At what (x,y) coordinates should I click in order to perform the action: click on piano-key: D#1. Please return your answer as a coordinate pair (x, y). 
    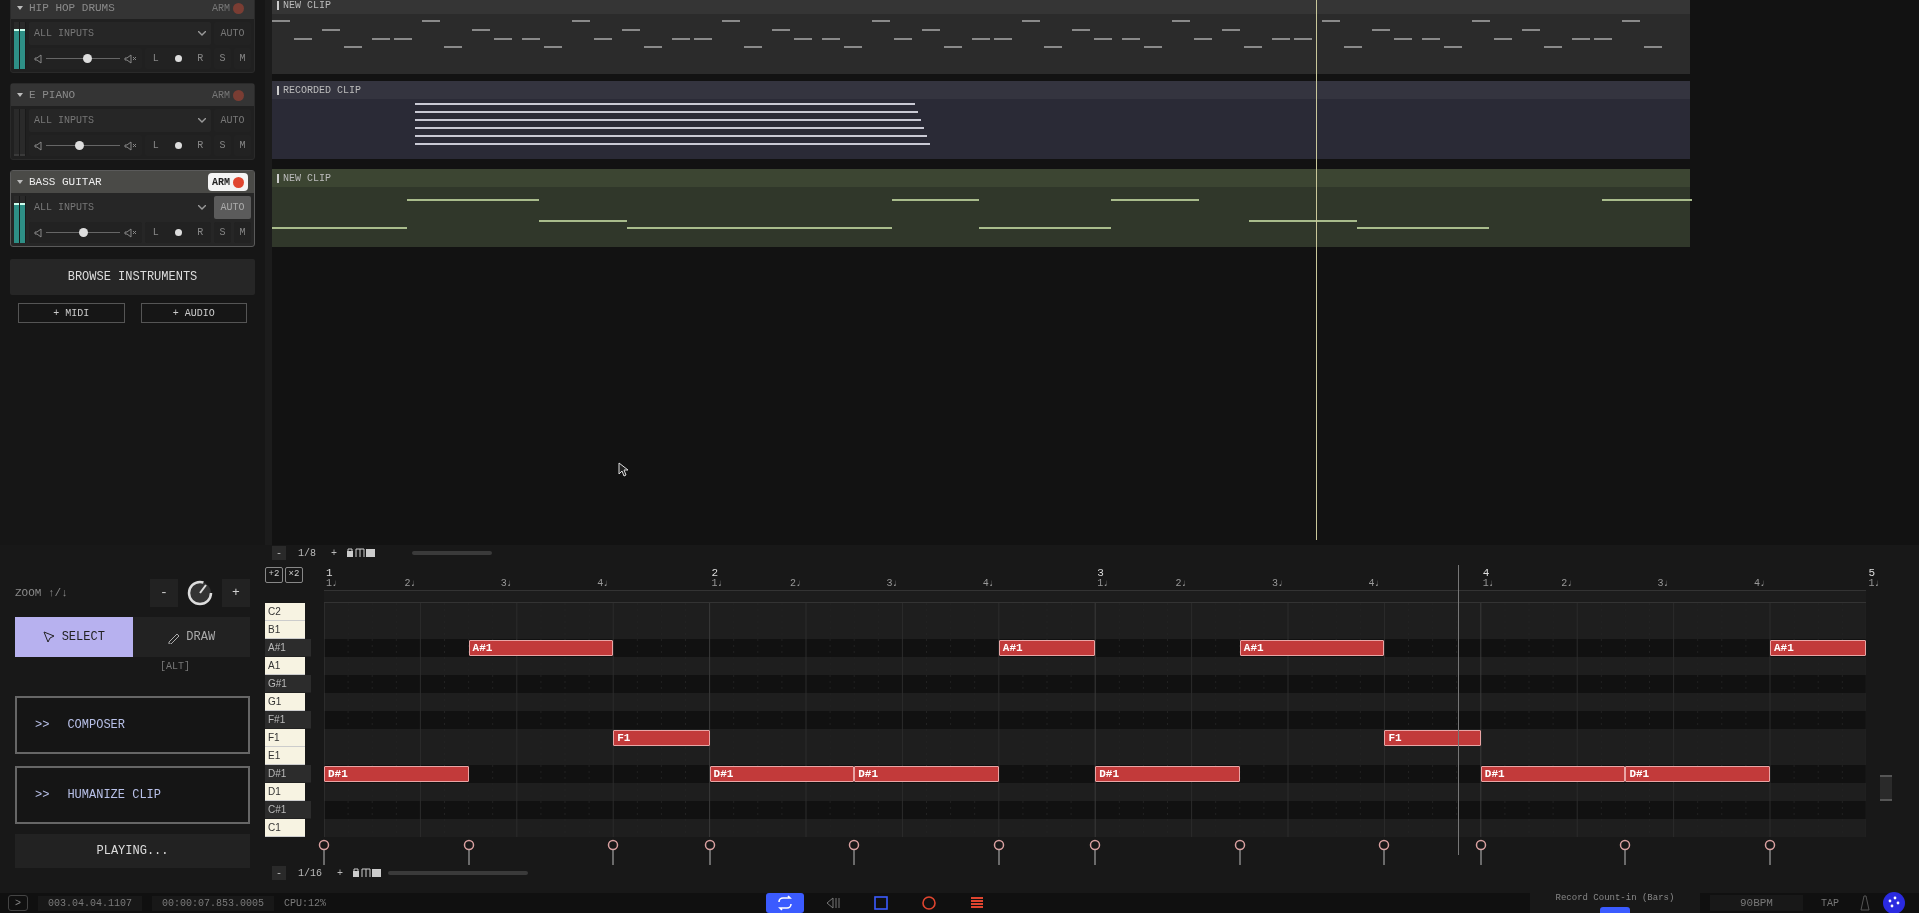
    Looking at the image, I should click on (288, 774).